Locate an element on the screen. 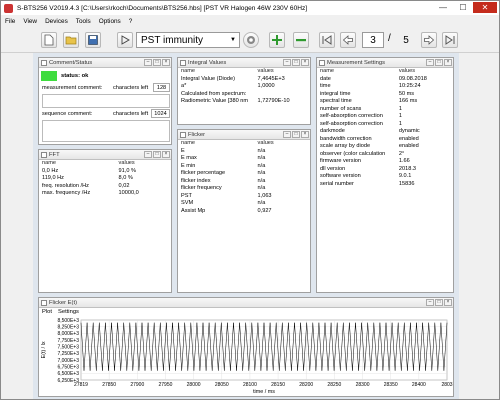  chart-menu-plot: Plot is located at coordinates (47, 312).